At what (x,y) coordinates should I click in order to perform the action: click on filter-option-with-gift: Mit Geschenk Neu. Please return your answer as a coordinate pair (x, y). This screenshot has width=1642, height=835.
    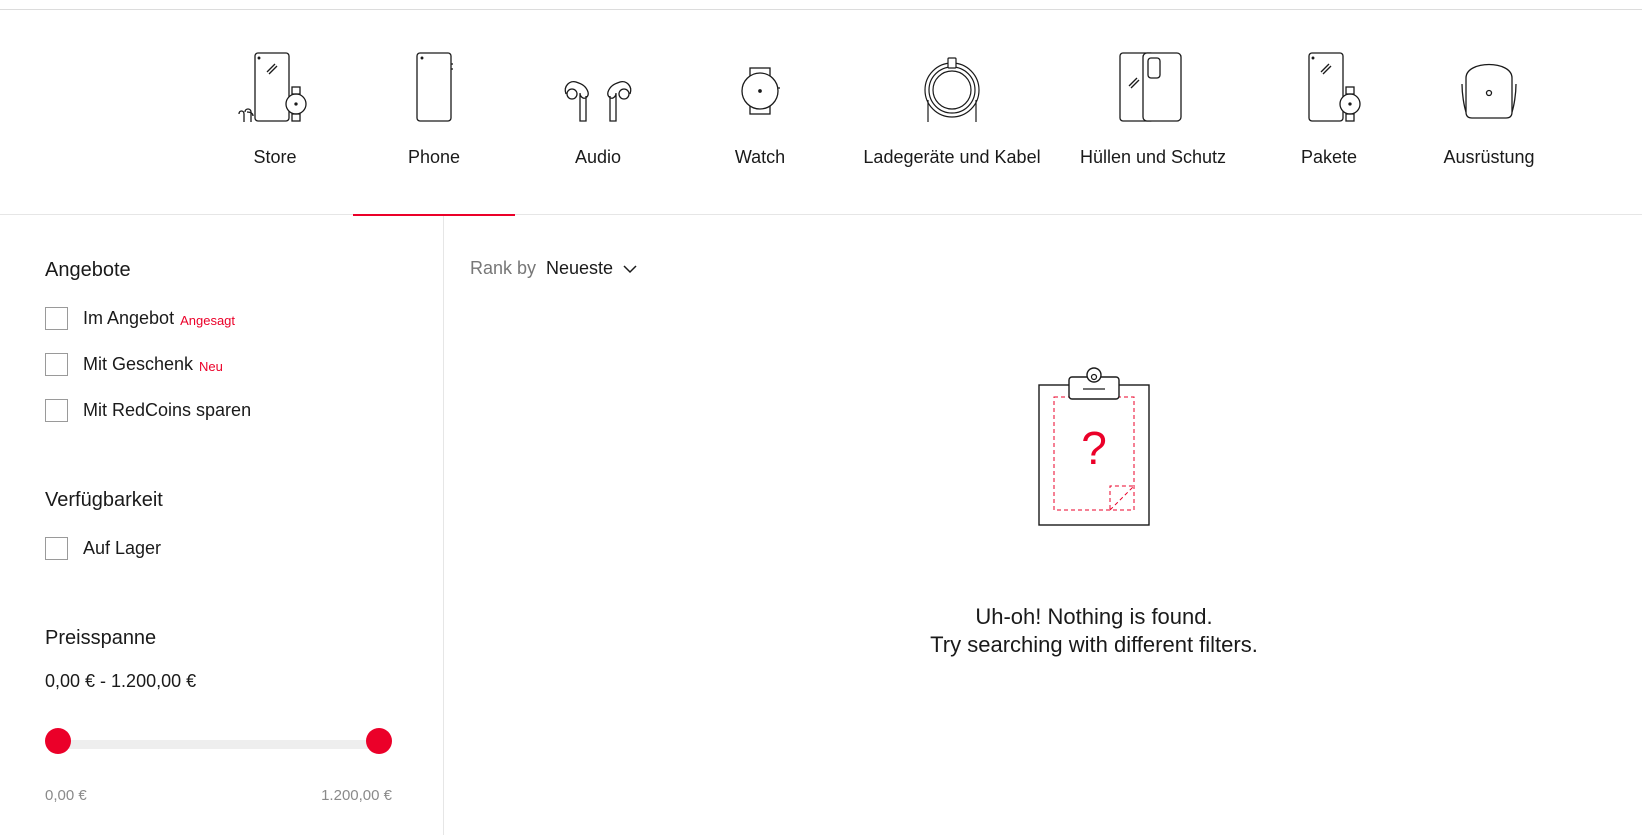
    Looking at the image, I should click on (134, 364).